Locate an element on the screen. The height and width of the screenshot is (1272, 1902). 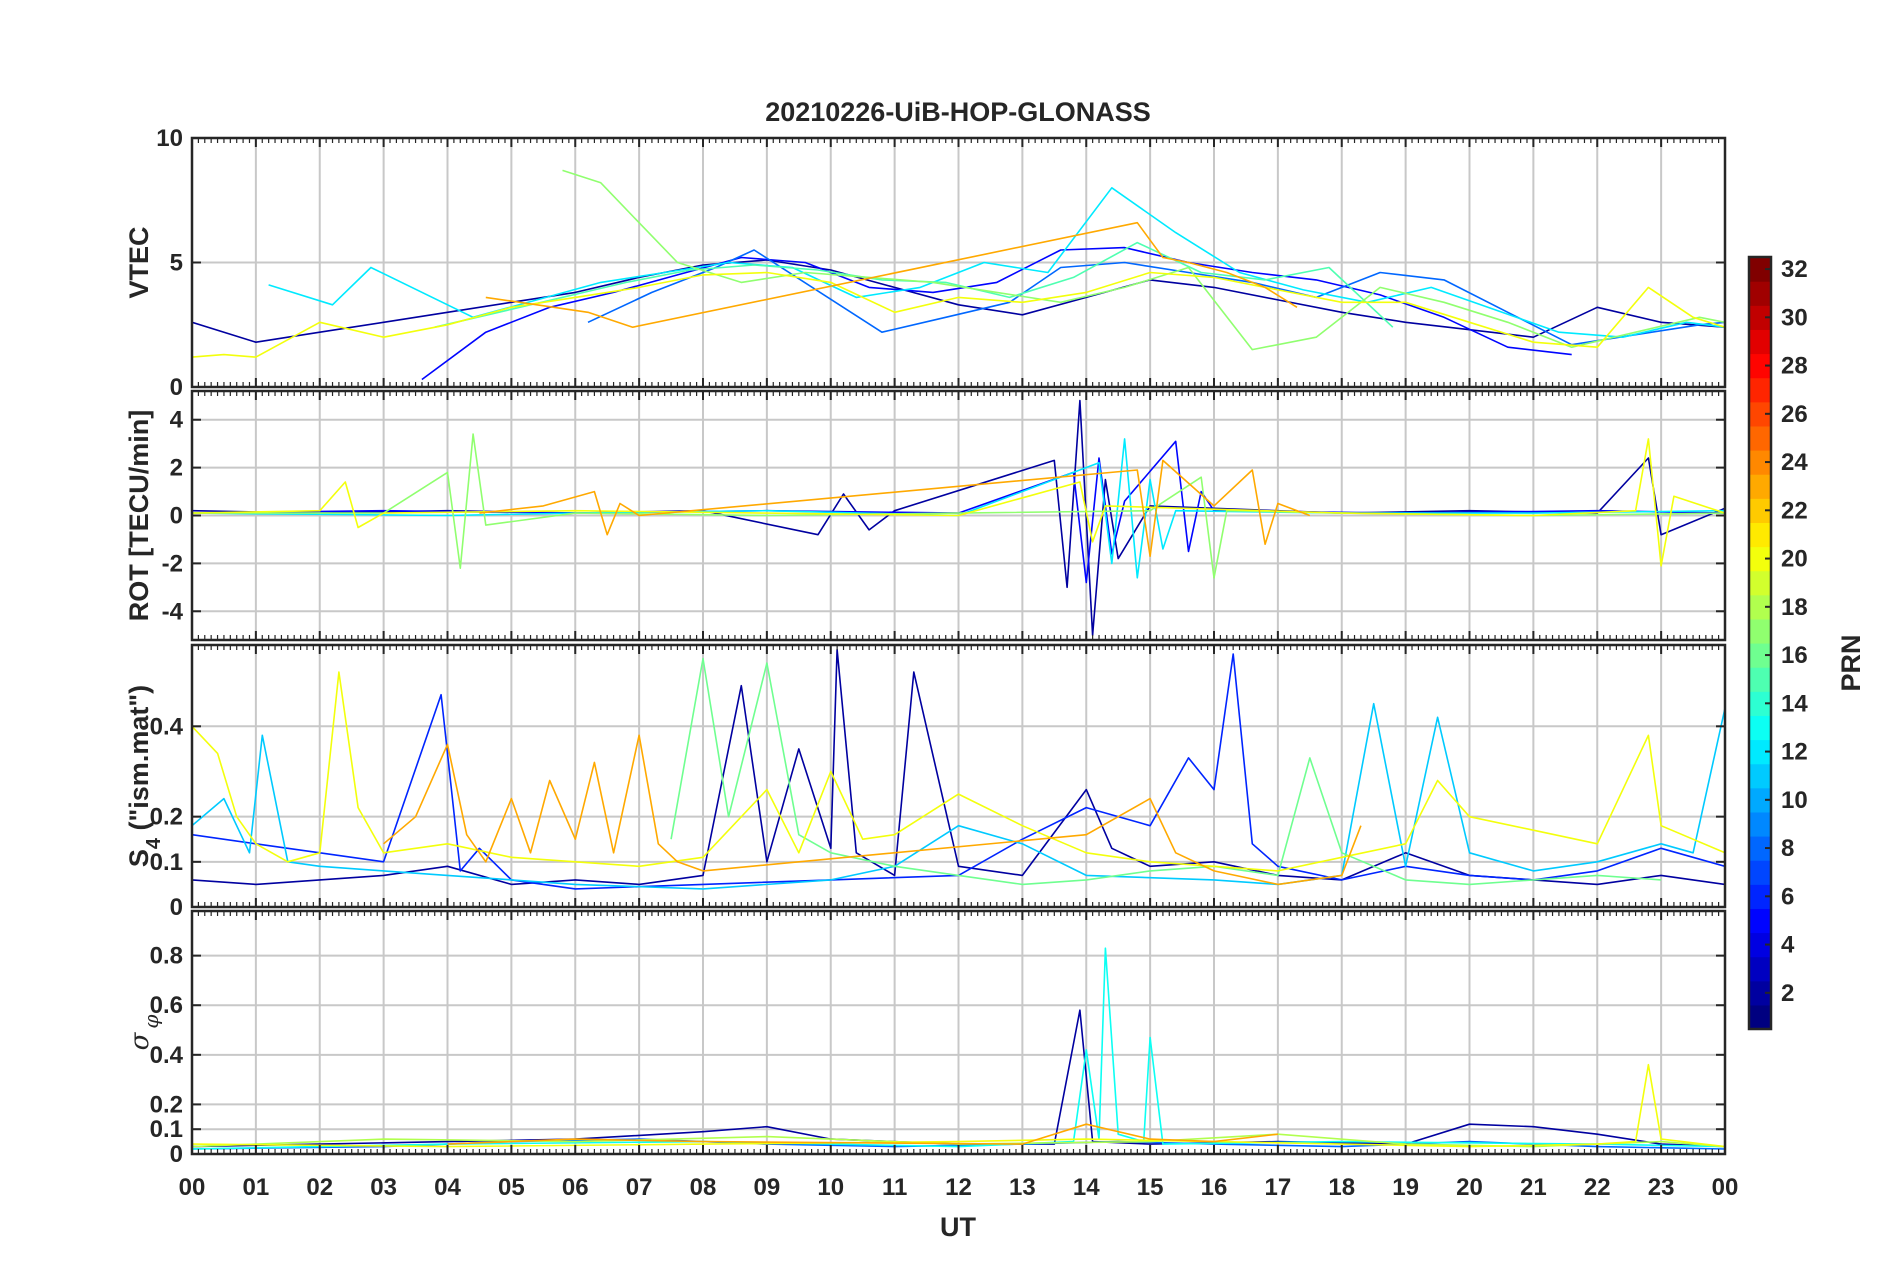
x-tick-label: 13 is located at coordinates (1022, 1187).